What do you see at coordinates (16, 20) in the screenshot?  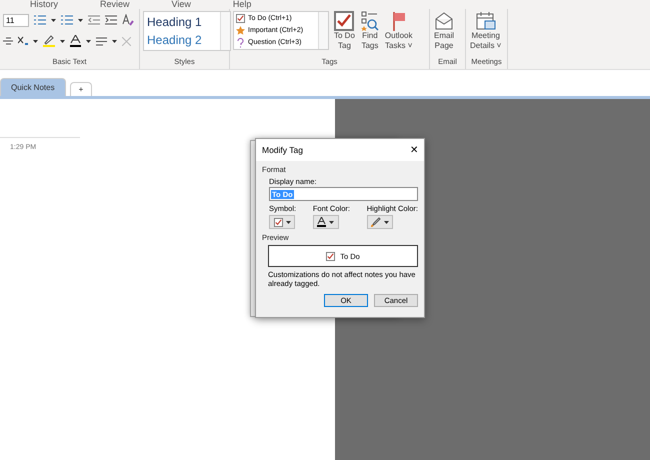 I see `font-size-field: 11` at bounding box center [16, 20].